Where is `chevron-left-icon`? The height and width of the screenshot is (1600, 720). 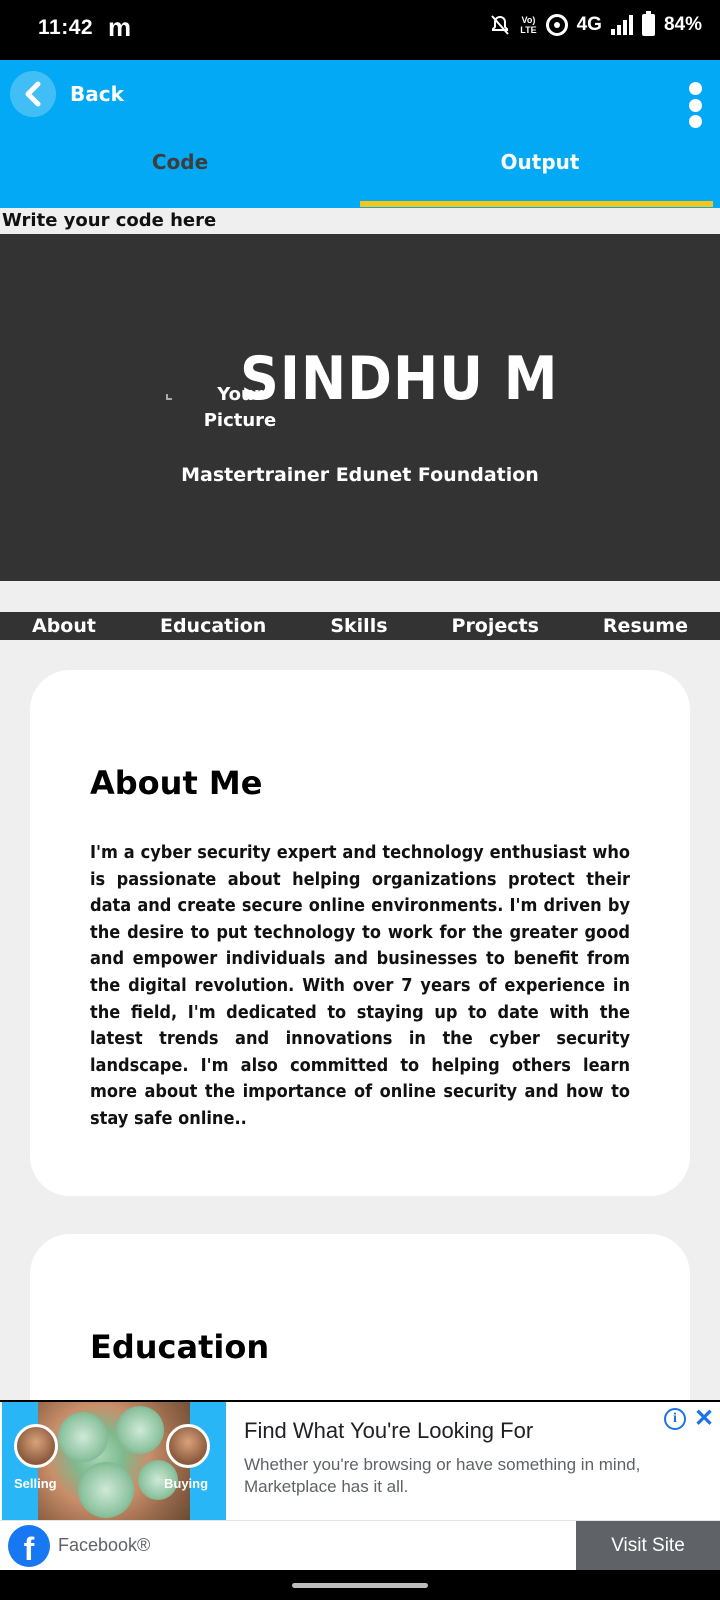
chevron-left-icon is located at coordinates (33, 94).